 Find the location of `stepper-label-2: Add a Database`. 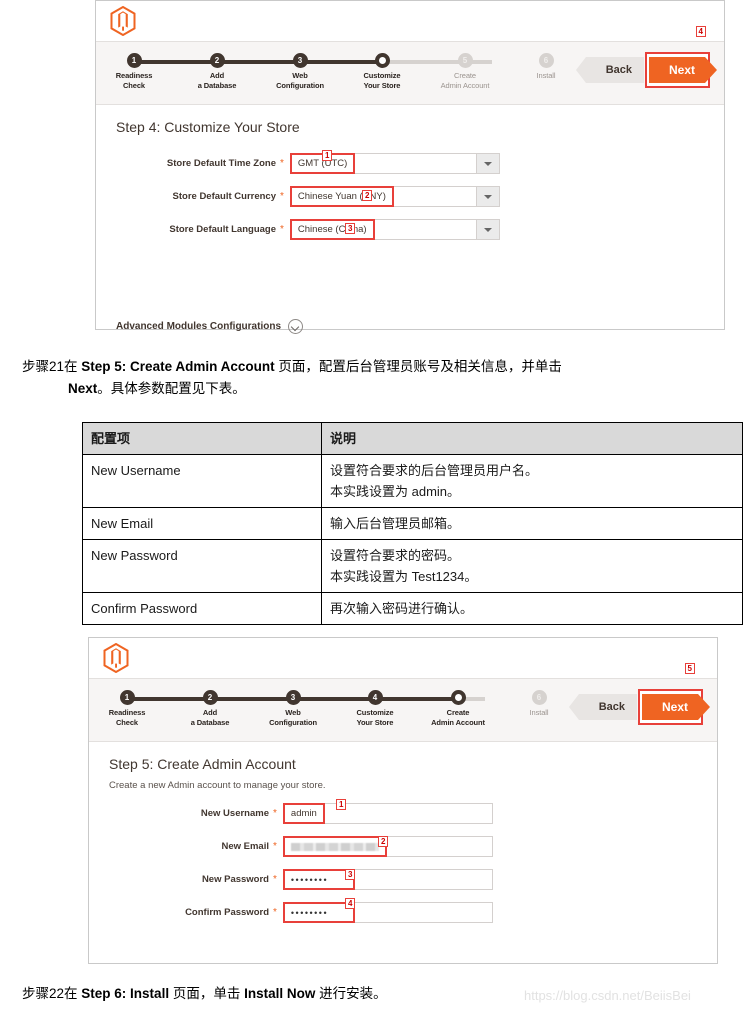

stepper-label-2: Add a Database is located at coordinates (217, 80).